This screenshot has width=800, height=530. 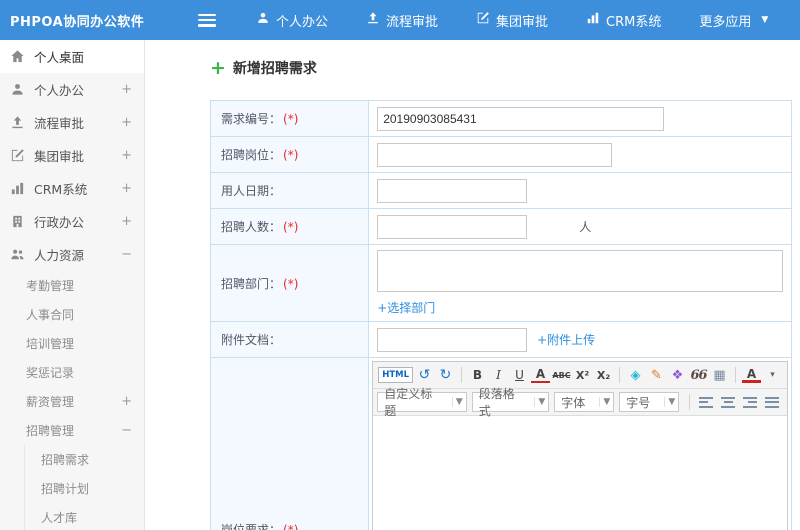 I want to click on edit-pencil-icon, so click(x=483, y=20).